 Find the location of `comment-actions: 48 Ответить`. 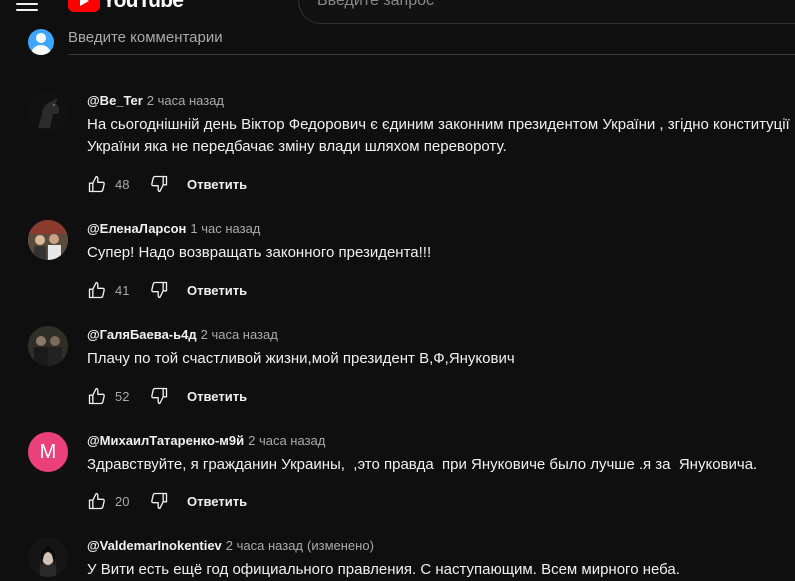

comment-actions: 48 Ответить is located at coordinates (167, 184).